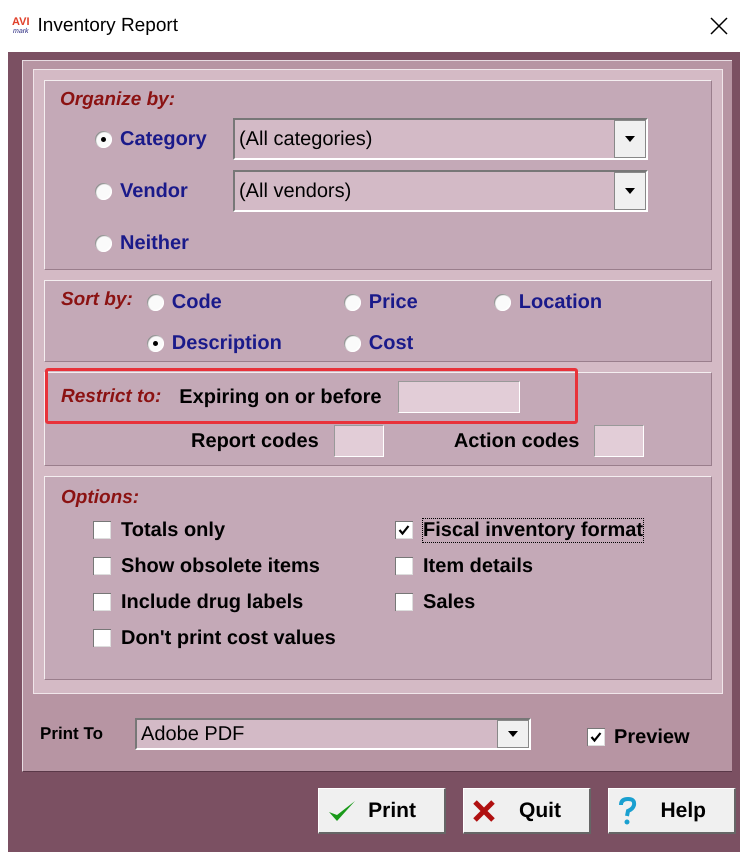 The width and height of the screenshot is (740, 852). Describe the element at coordinates (517, 441) in the screenshot. I see `field-label: Action codes` at that location.